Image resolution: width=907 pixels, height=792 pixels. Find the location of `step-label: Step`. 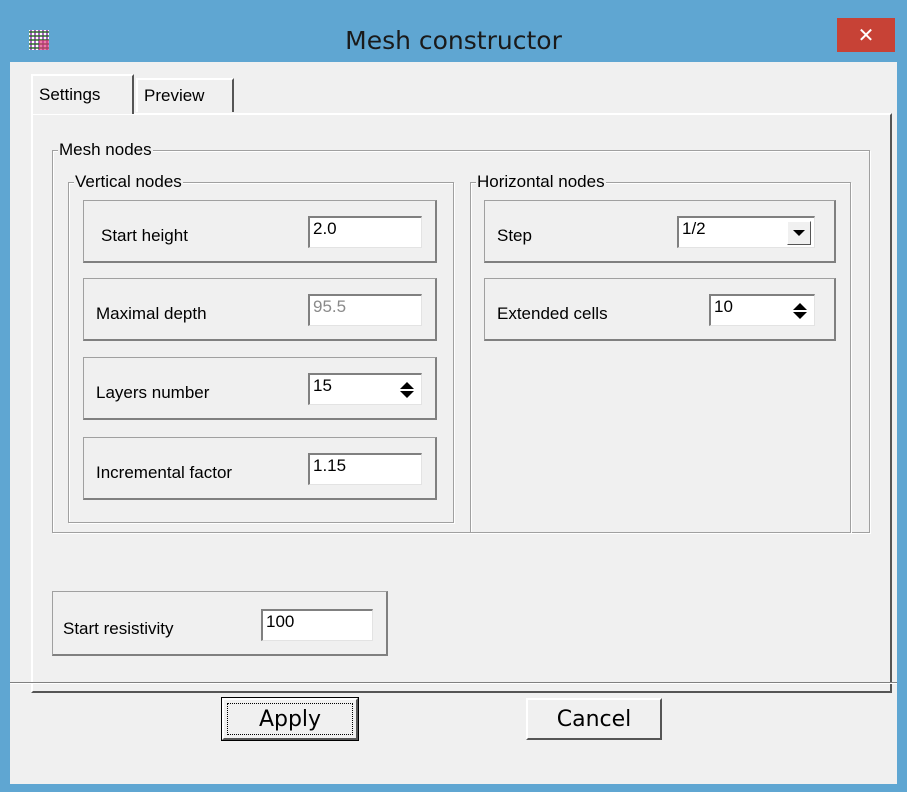

step-label: Step is located at coordinates (514, 235).